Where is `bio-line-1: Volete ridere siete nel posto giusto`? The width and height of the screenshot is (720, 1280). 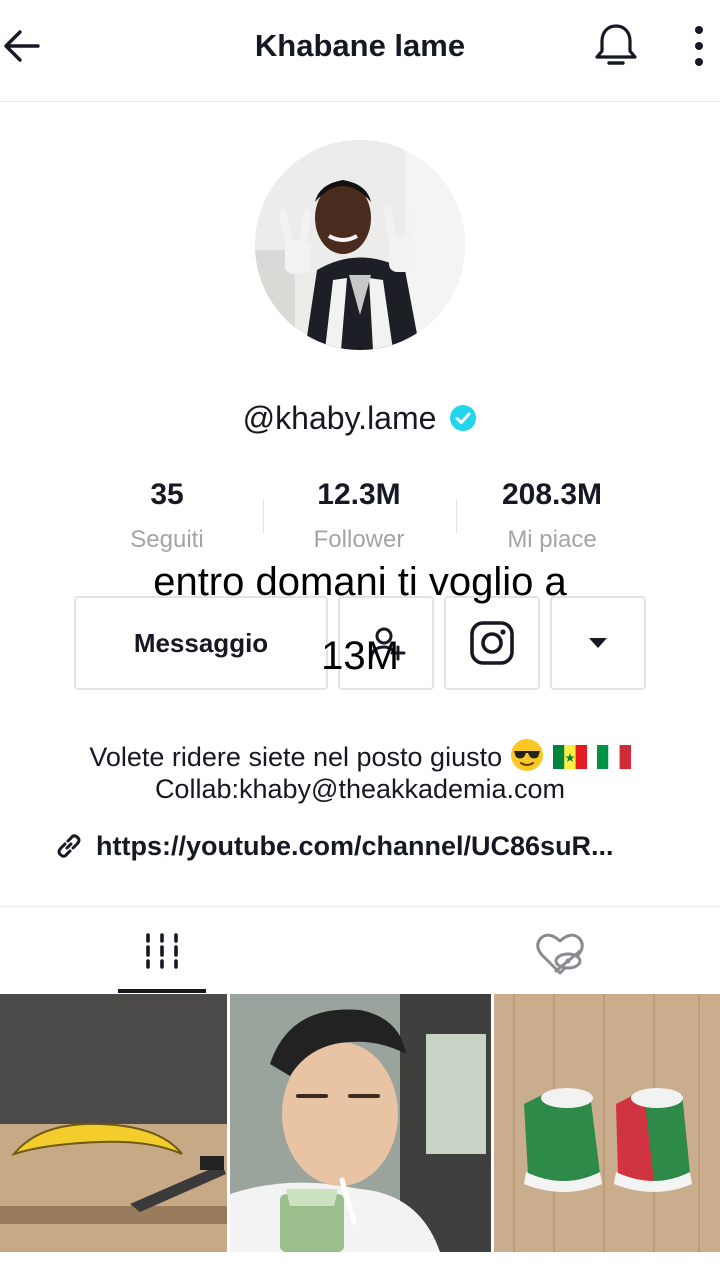 bio-line-1: Volete ridere siete nel posto giusto is located at coordinates (360, 755).